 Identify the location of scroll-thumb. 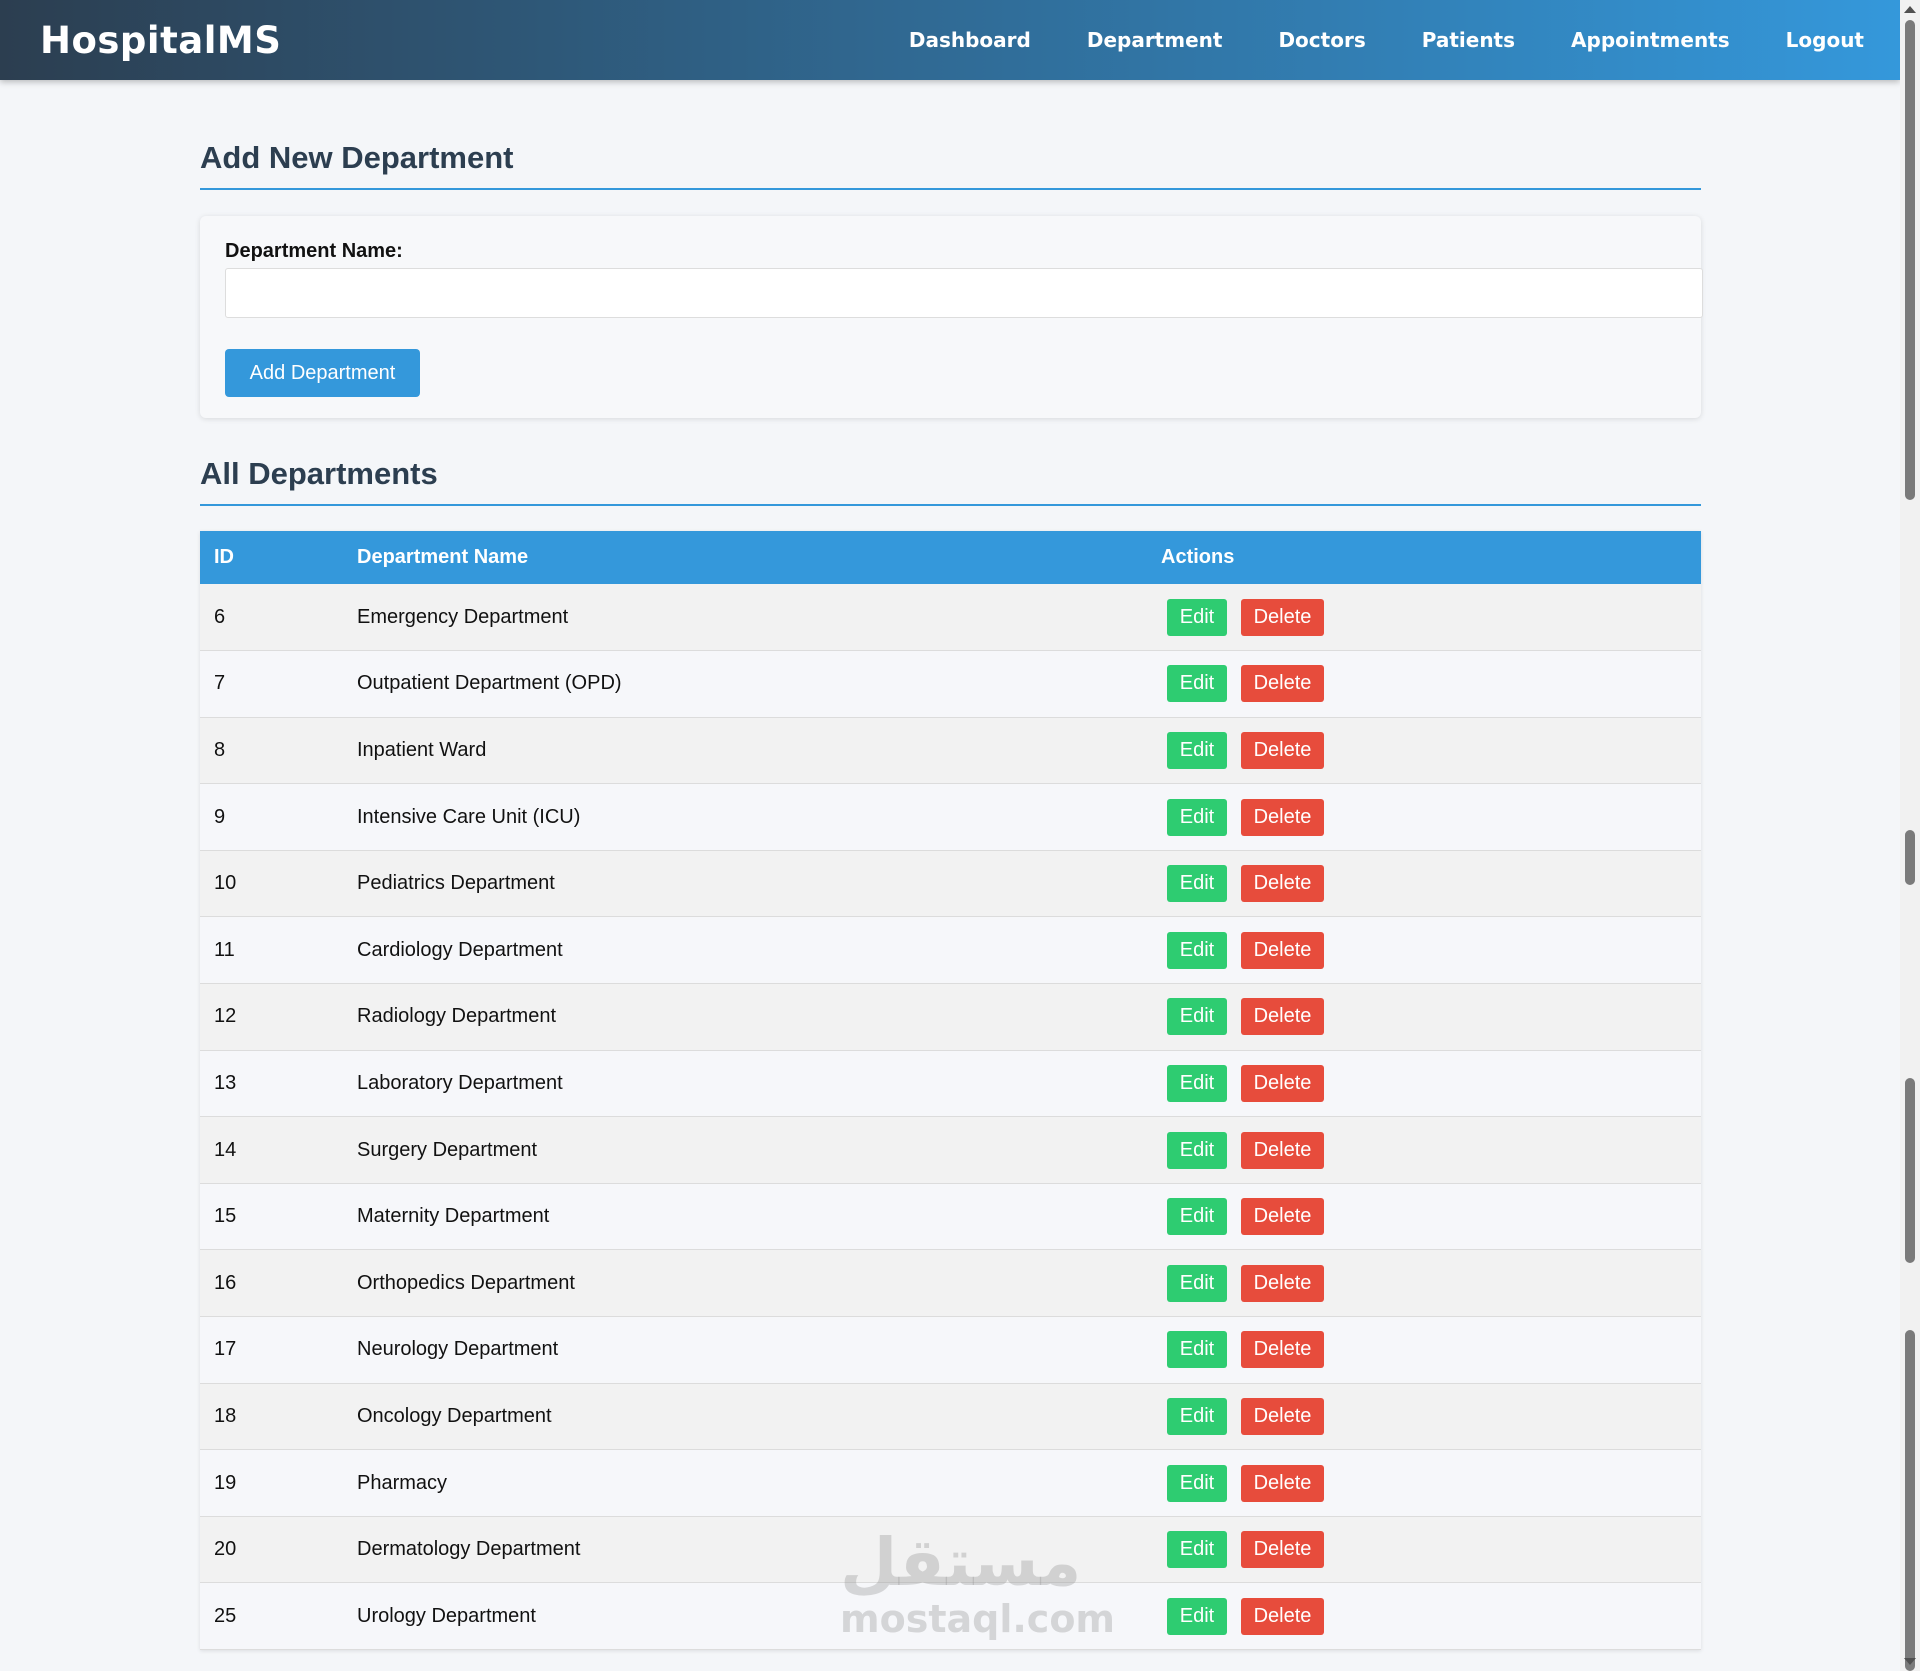
(1910, 260).